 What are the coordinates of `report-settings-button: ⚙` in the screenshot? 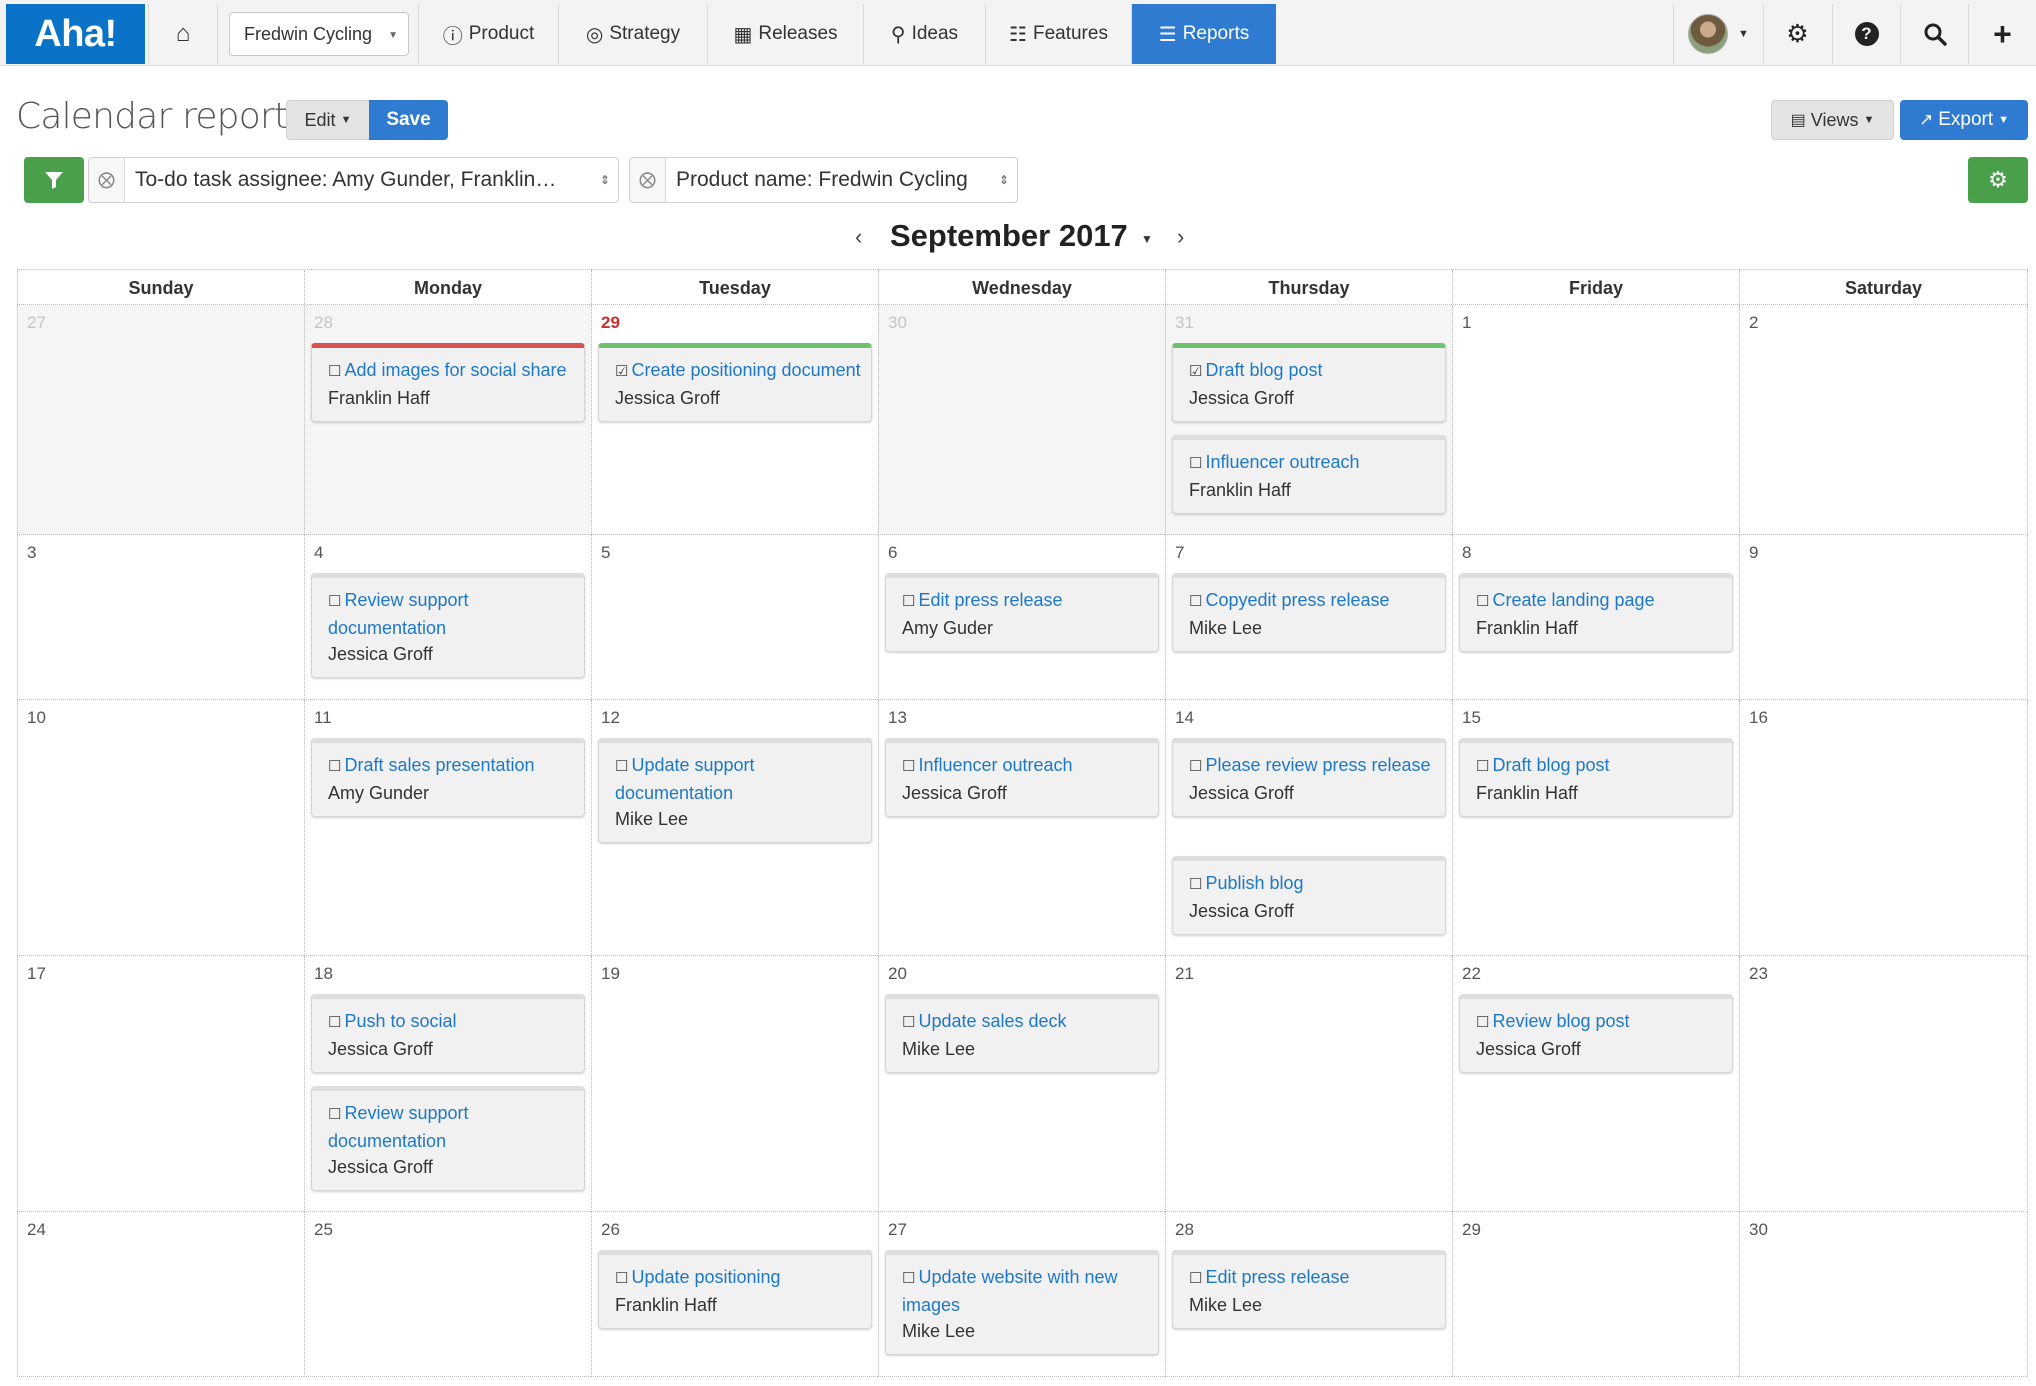 It's located at (1998, 180).